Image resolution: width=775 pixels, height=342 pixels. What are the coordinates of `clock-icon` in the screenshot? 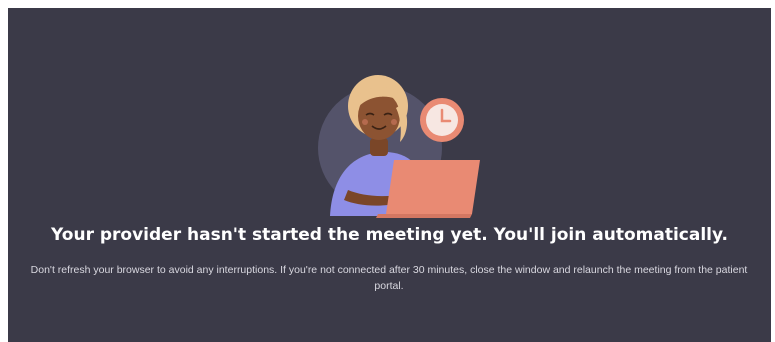 It's located at (442, 120).